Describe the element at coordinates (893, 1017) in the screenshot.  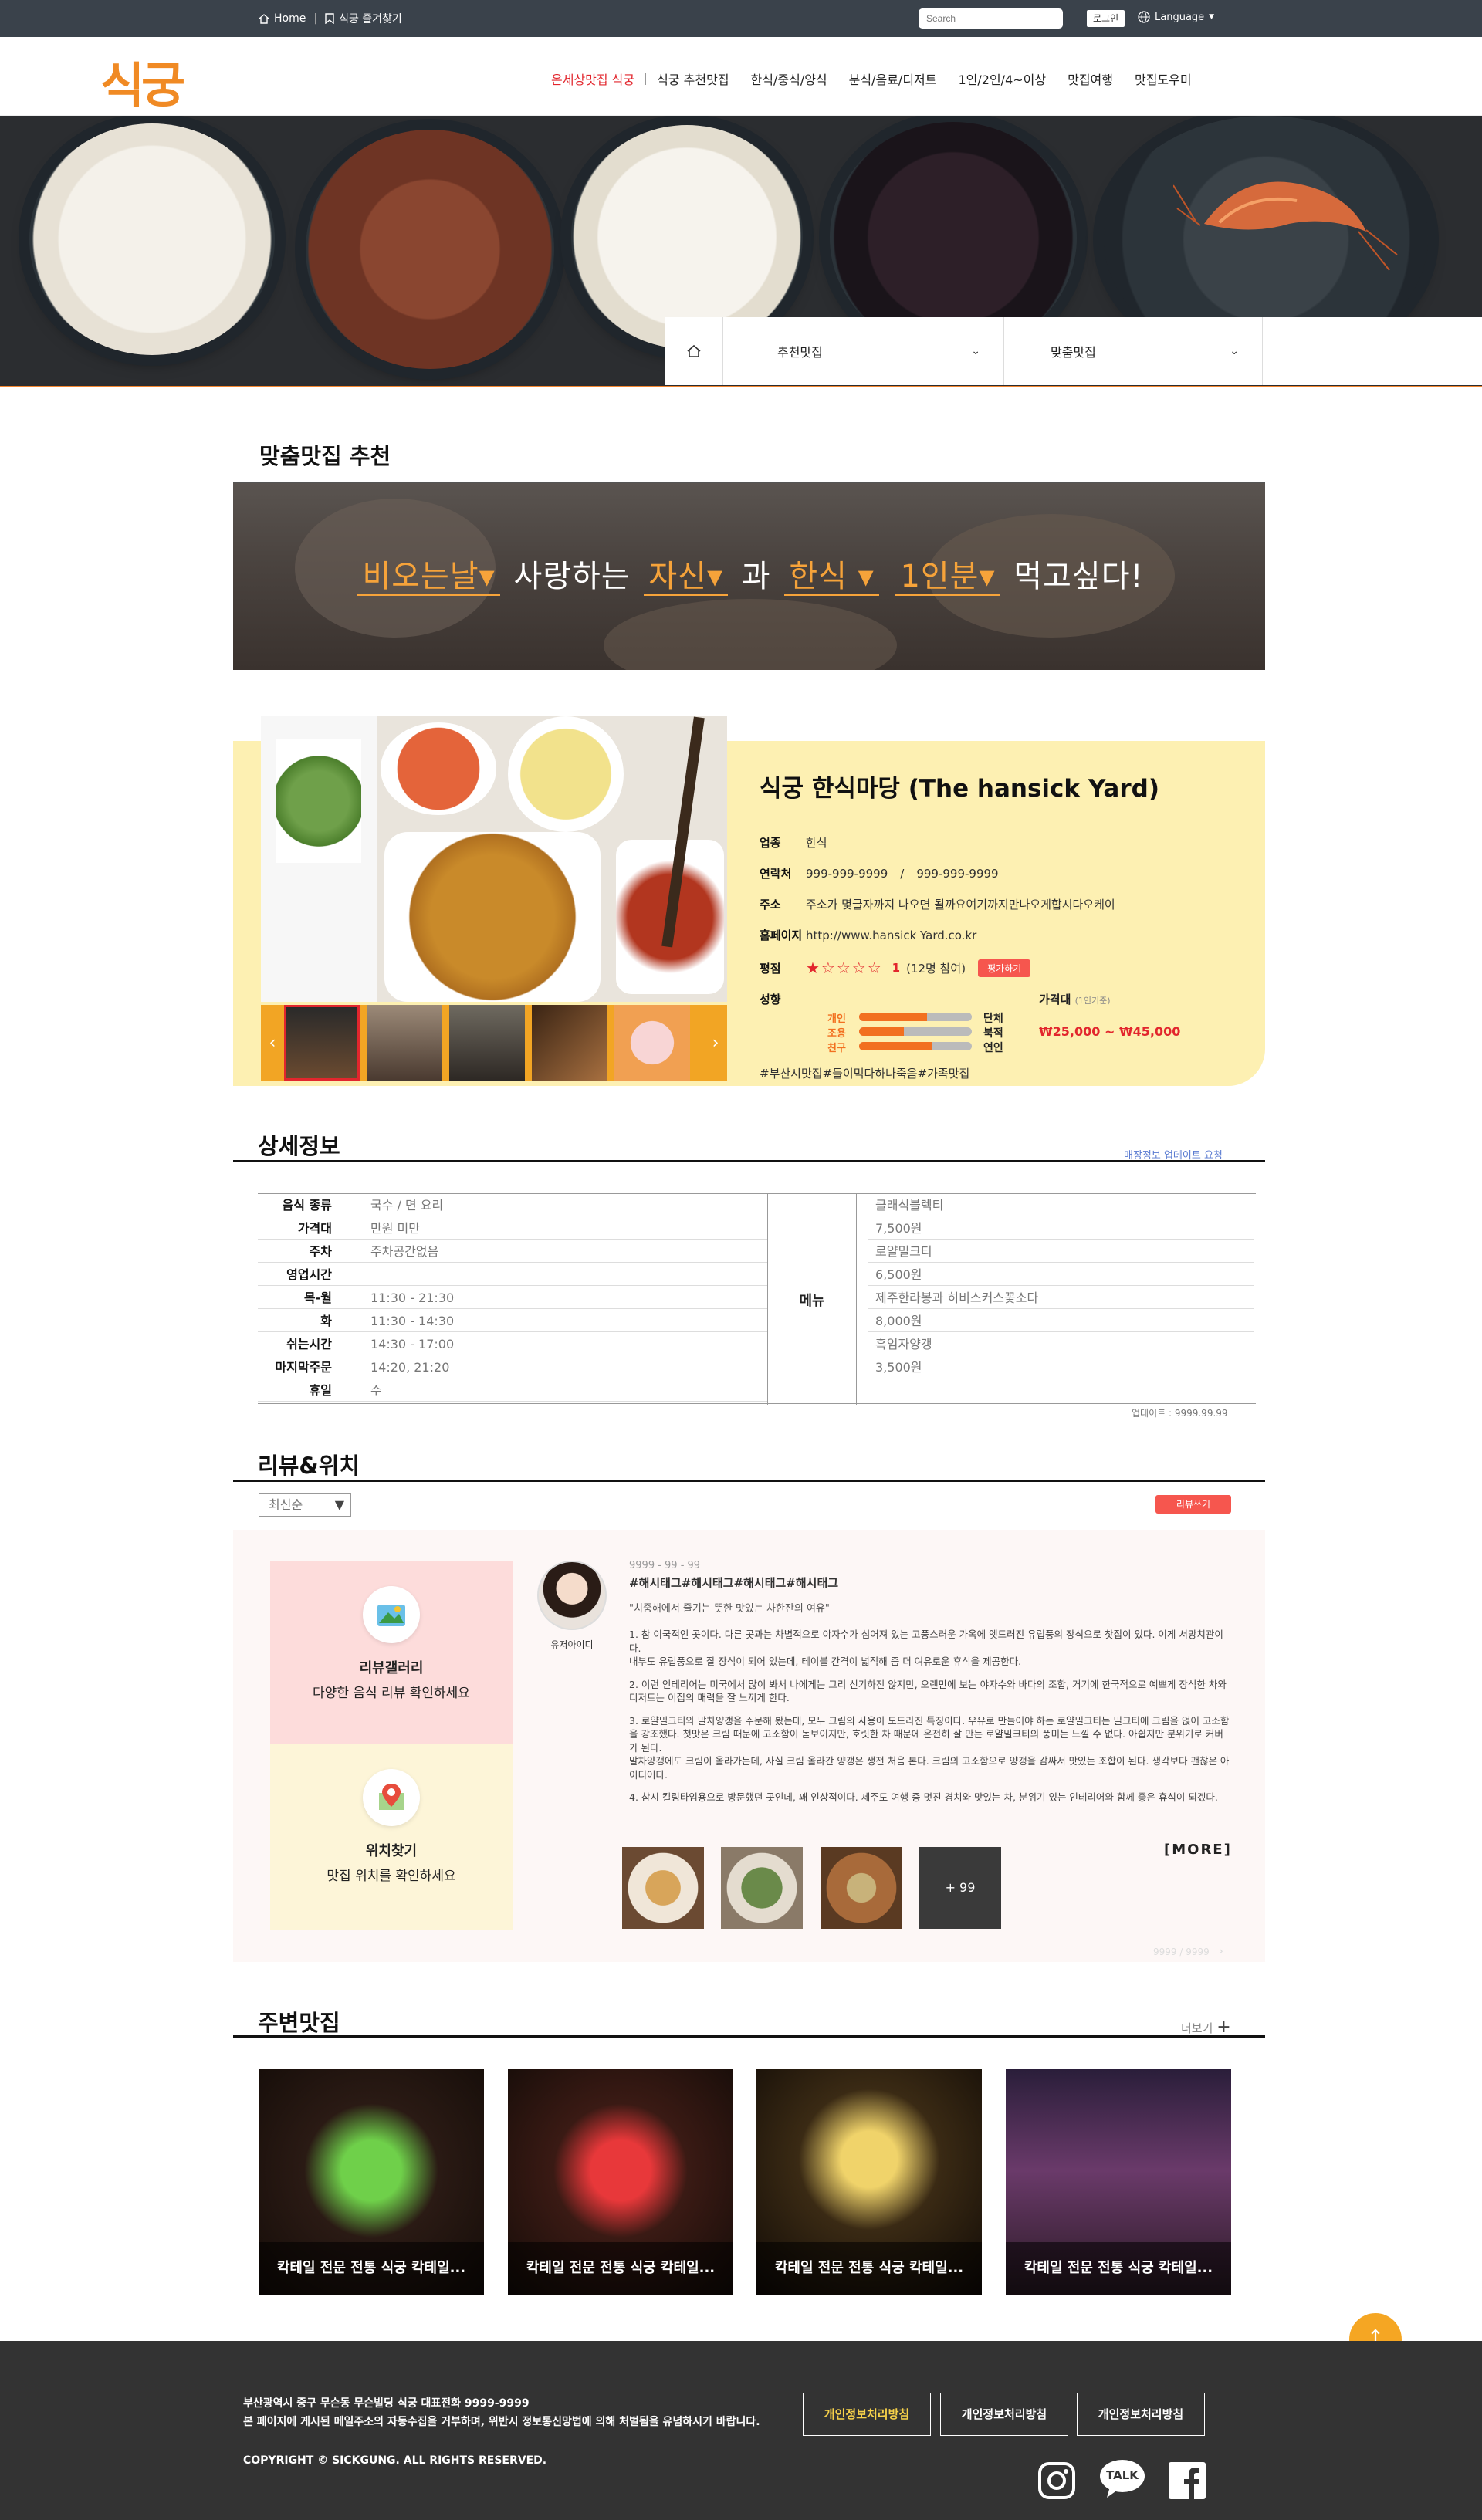
I see `tendency-bar-fill` at that location.